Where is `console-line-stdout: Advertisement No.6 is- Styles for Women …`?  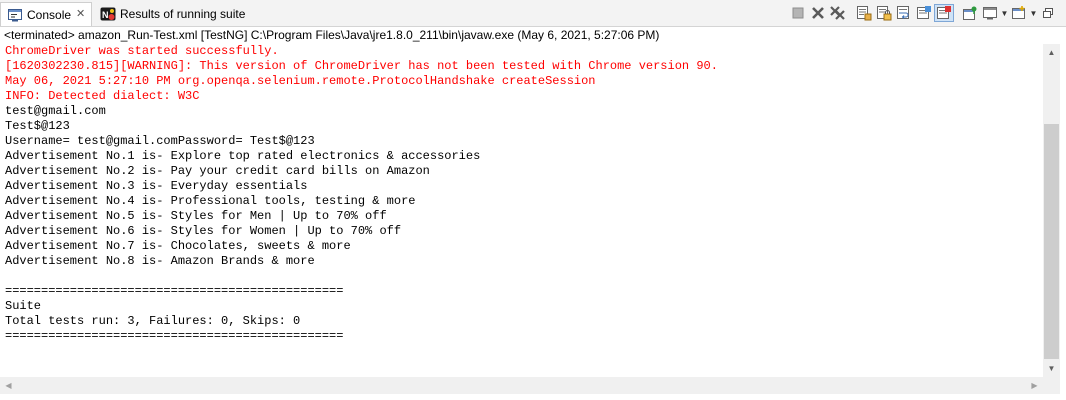 console-line-stdout: Advertisement No.6 is- Styles for Women … is located at coordinates (203, 231).